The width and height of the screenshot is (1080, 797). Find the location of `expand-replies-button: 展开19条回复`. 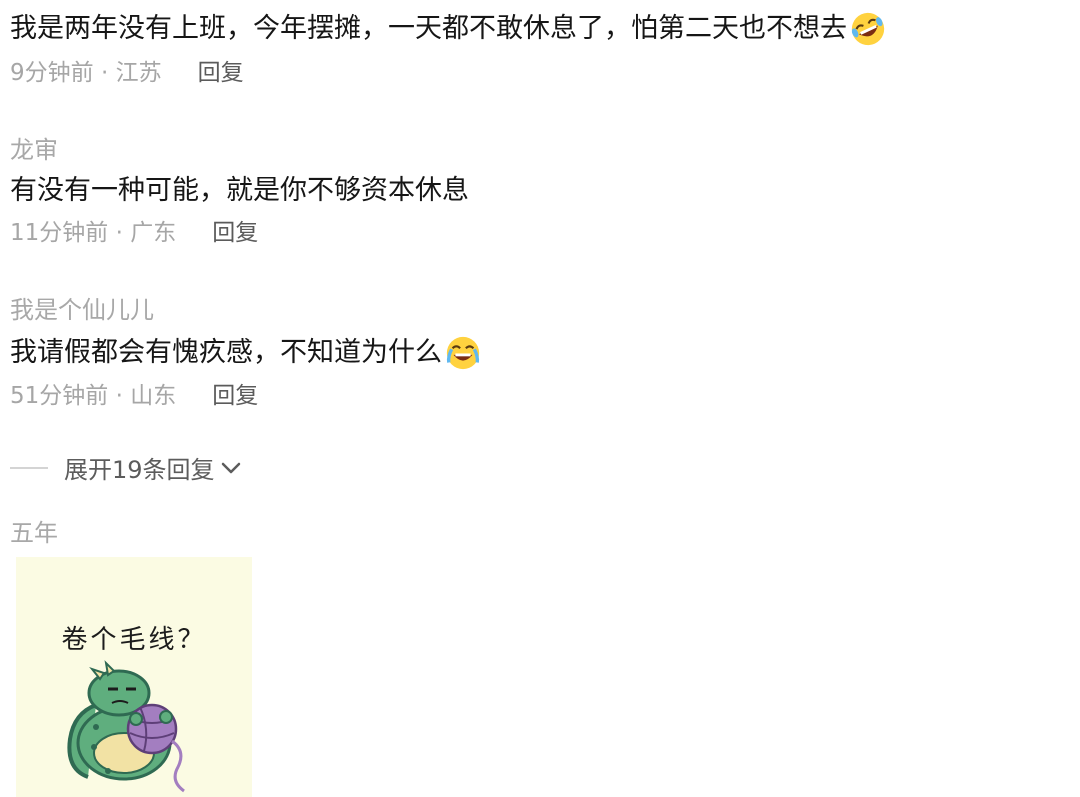

expand-replies-button: 展开19条回复 is located at coordinates (545, 467).